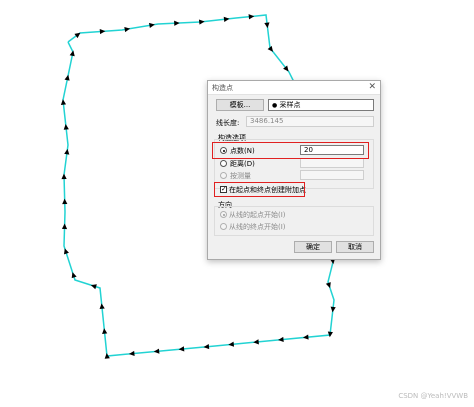 This screenshot has height=407, width=474. I want to click on close-icon: ✕, so click(372, 87).